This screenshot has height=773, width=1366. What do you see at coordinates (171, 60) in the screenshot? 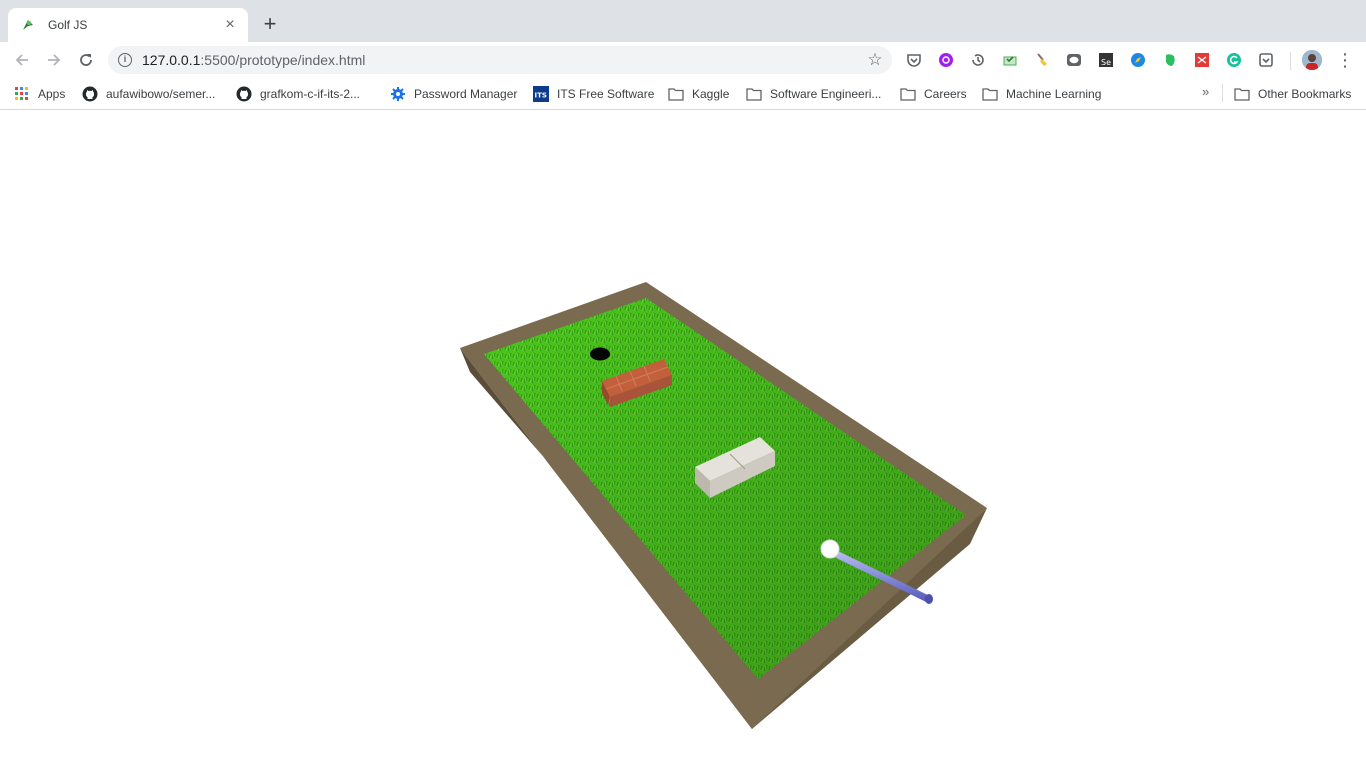
I see `url-host: 127.0.0.1` at bounding box center [171, 60].